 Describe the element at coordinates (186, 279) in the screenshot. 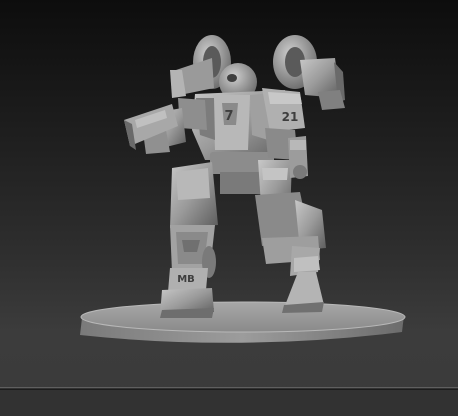

I see `leg-marking: MB` at that location.